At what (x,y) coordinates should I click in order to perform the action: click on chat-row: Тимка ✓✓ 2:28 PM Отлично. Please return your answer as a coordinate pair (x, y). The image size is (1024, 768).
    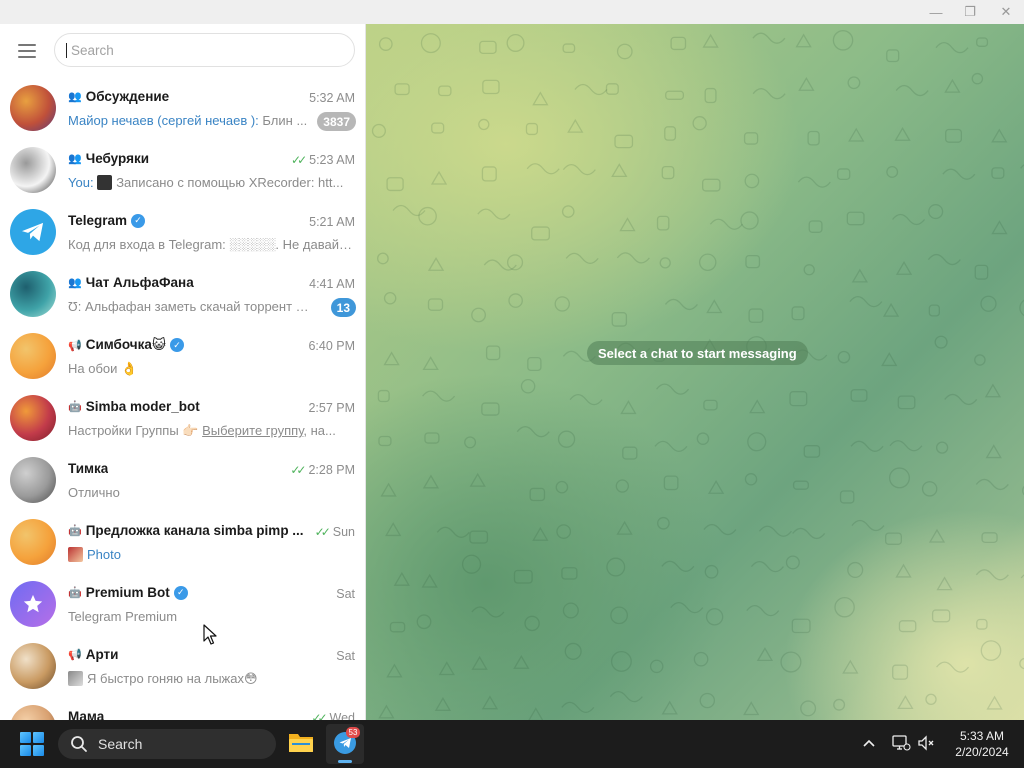
    Looking at the image, I should click on (182, 479).